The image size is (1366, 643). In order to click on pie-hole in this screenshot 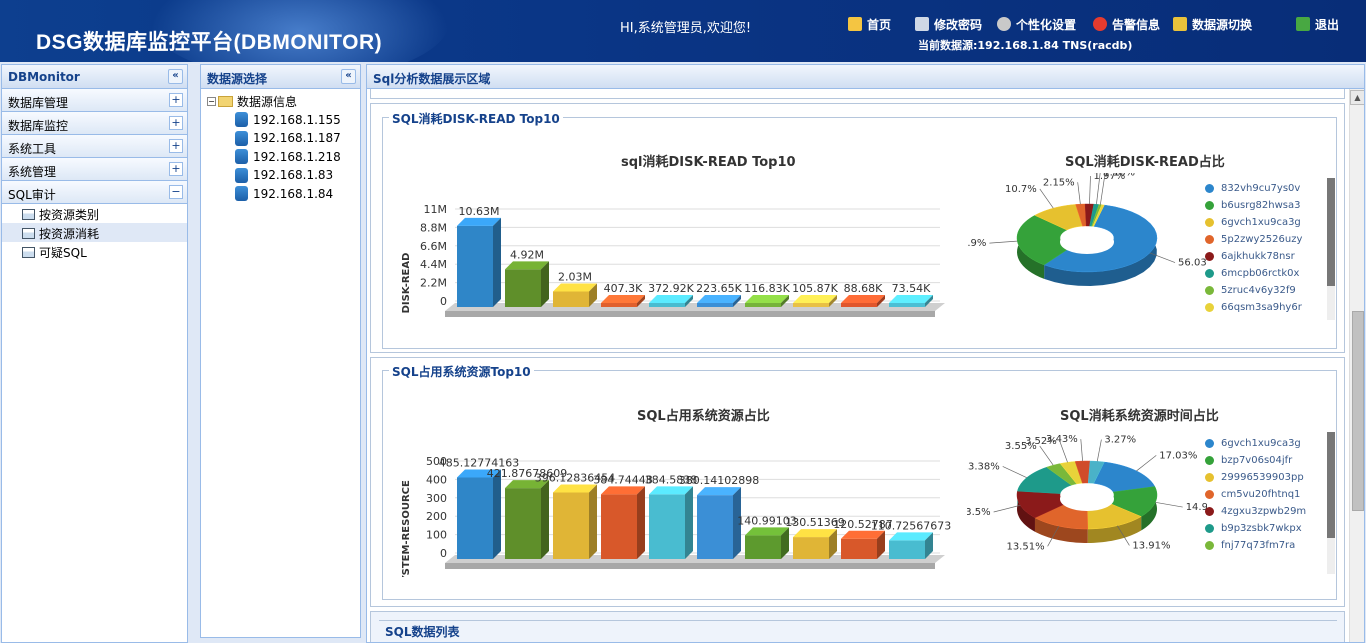, I will do `click(1087, 242)`.